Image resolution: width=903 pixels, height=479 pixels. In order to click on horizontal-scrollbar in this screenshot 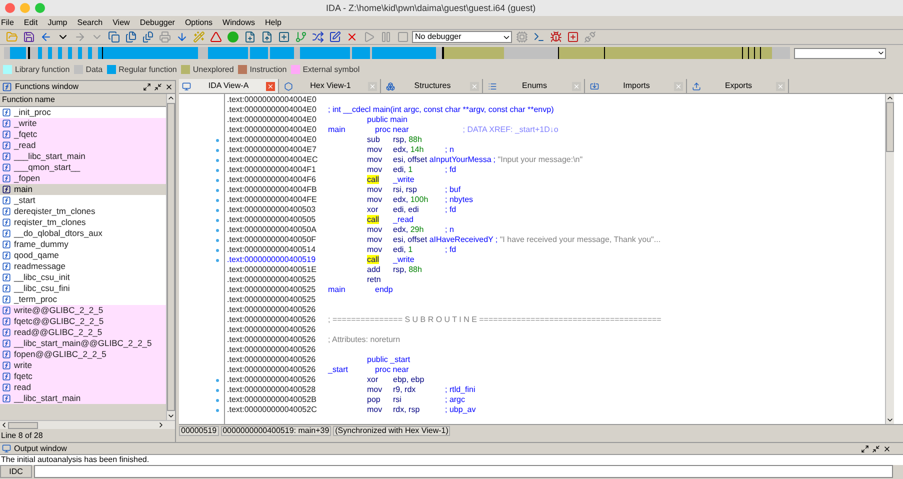, I will do `click(87, 424)`.